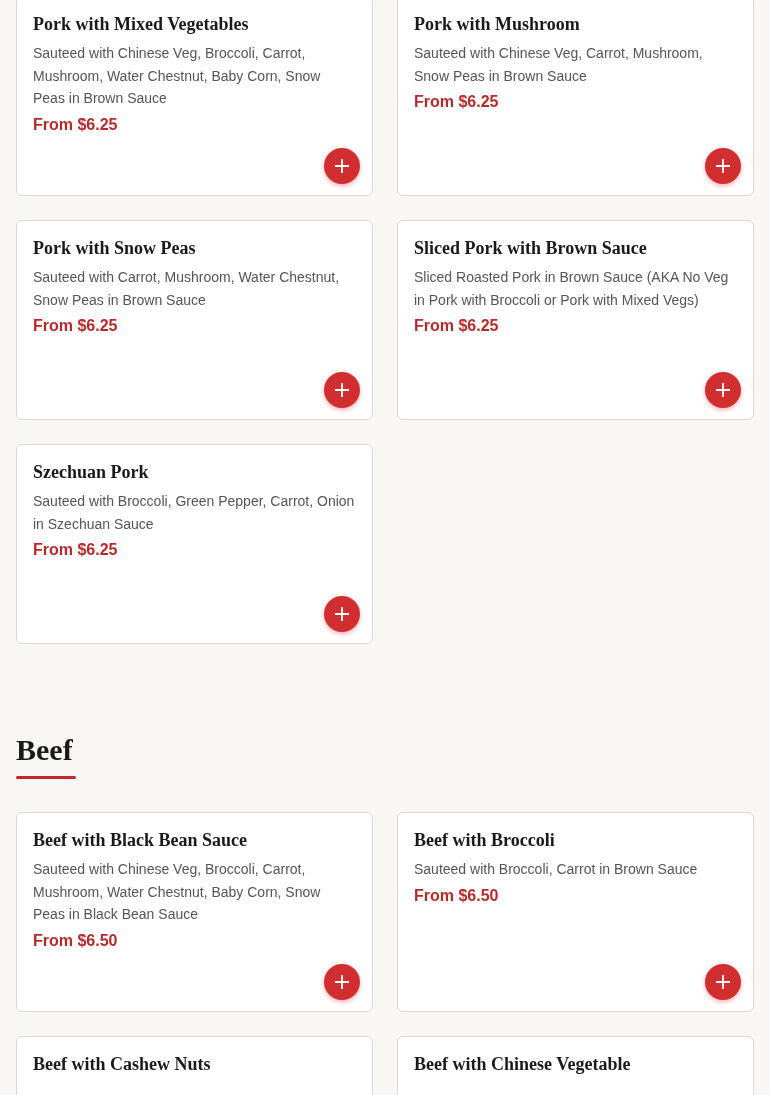 This screenshot has width=770, height=1095. What do you see at coordinates (91, 472) in the screenshot?
I see `dish-name: Szechuan Pork` at bounding box center [91, 472].